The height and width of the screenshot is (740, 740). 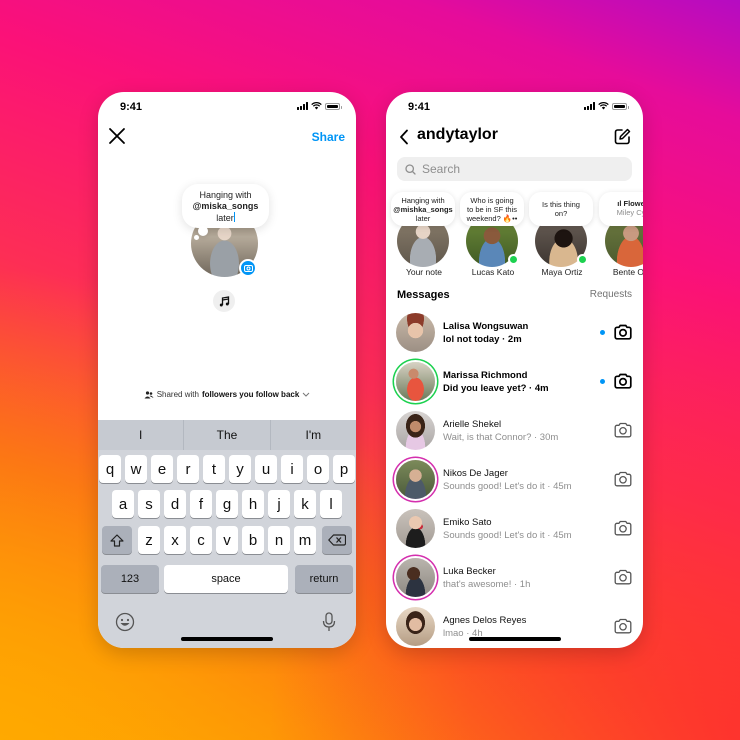 I want to click on thread-preview: Wait, is that Connor? · 30m, so click(x=501, y=437).